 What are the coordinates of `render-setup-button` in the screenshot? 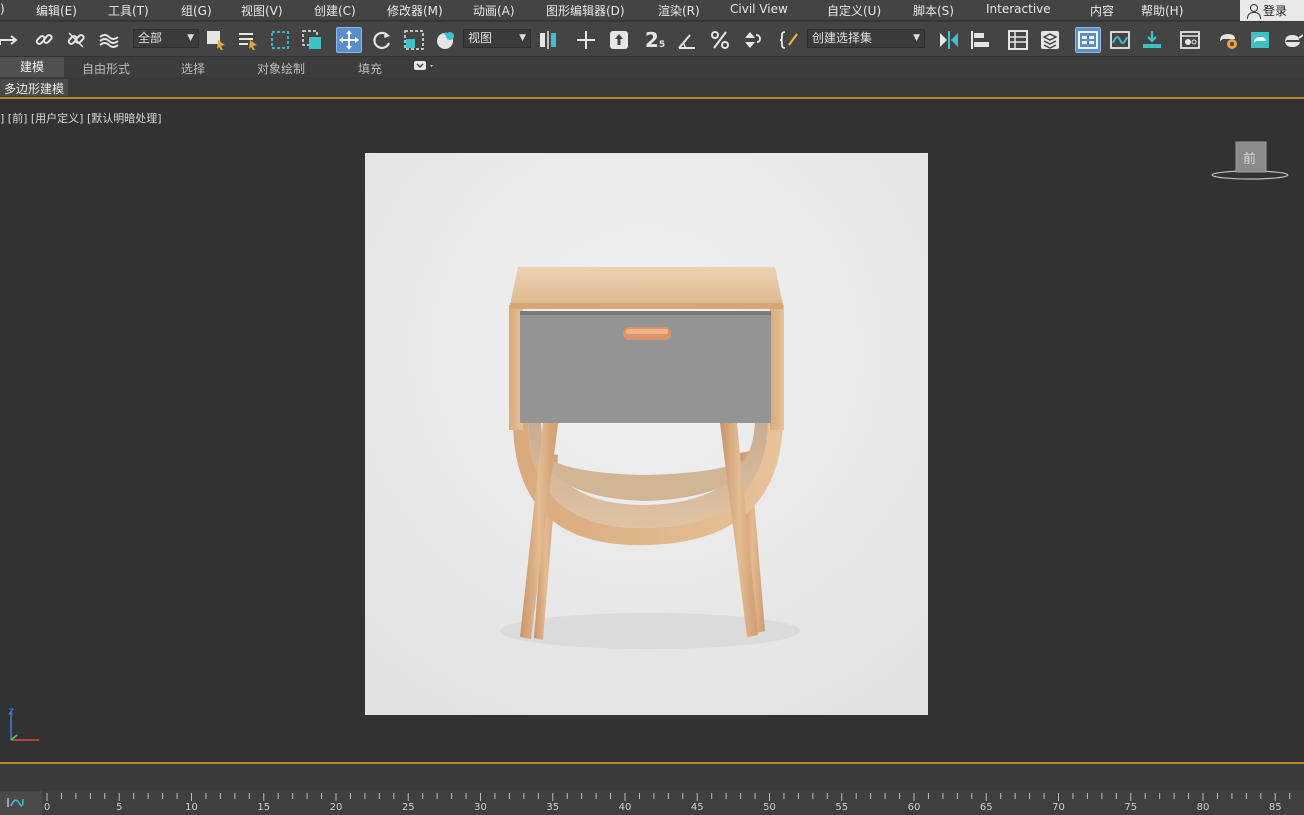 It's located at (1228, 40).